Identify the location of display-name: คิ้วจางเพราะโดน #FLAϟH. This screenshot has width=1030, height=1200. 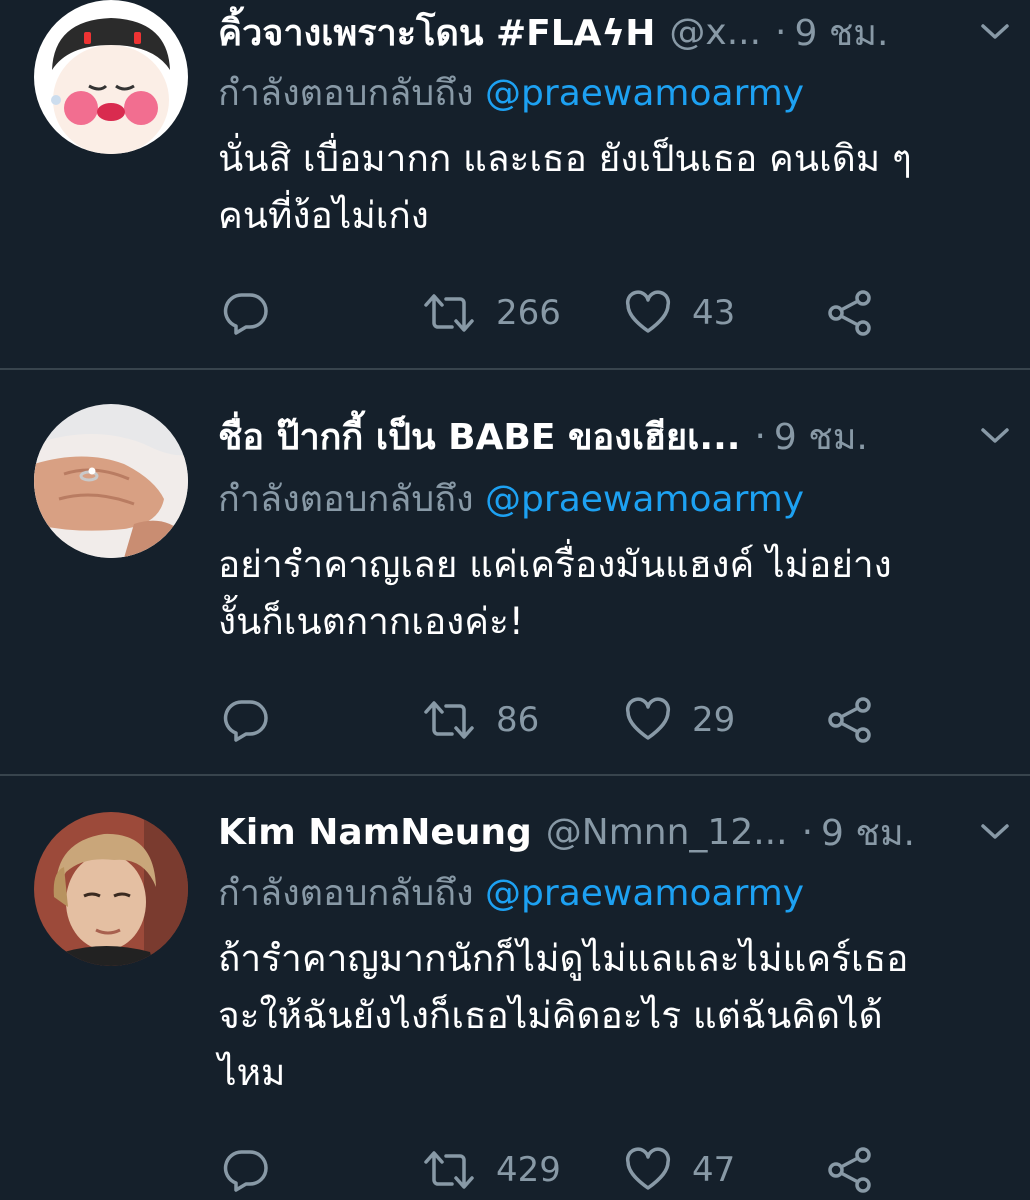
(436, 32).